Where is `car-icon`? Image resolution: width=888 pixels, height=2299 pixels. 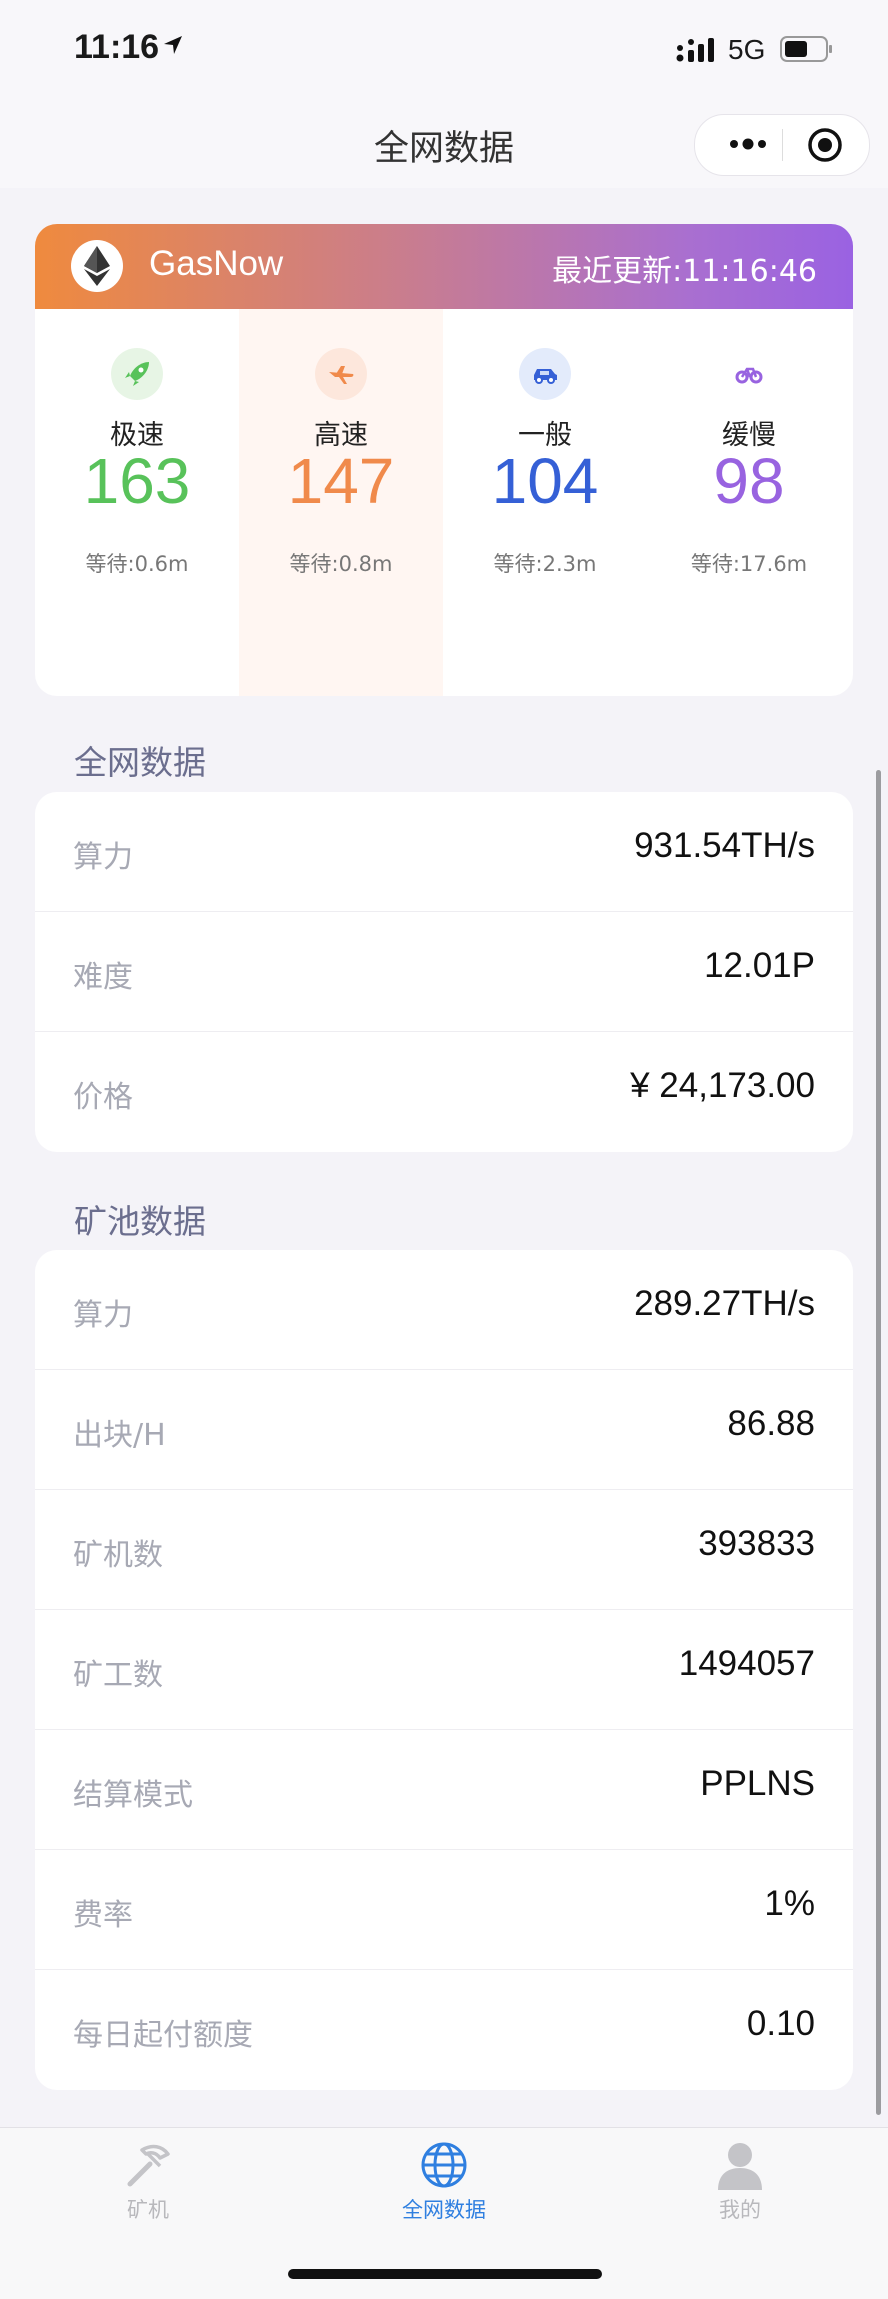
car-icon is located at coordinates (545, 374).